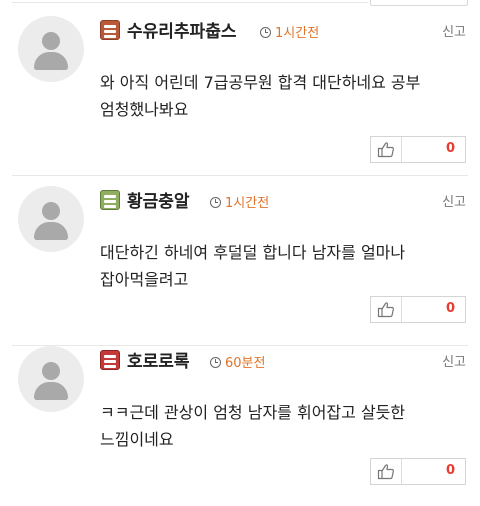 The width and height of the screenshot is (480, 506). I want to click on comment-author: 수유리추파춥스, so click(181, 29).